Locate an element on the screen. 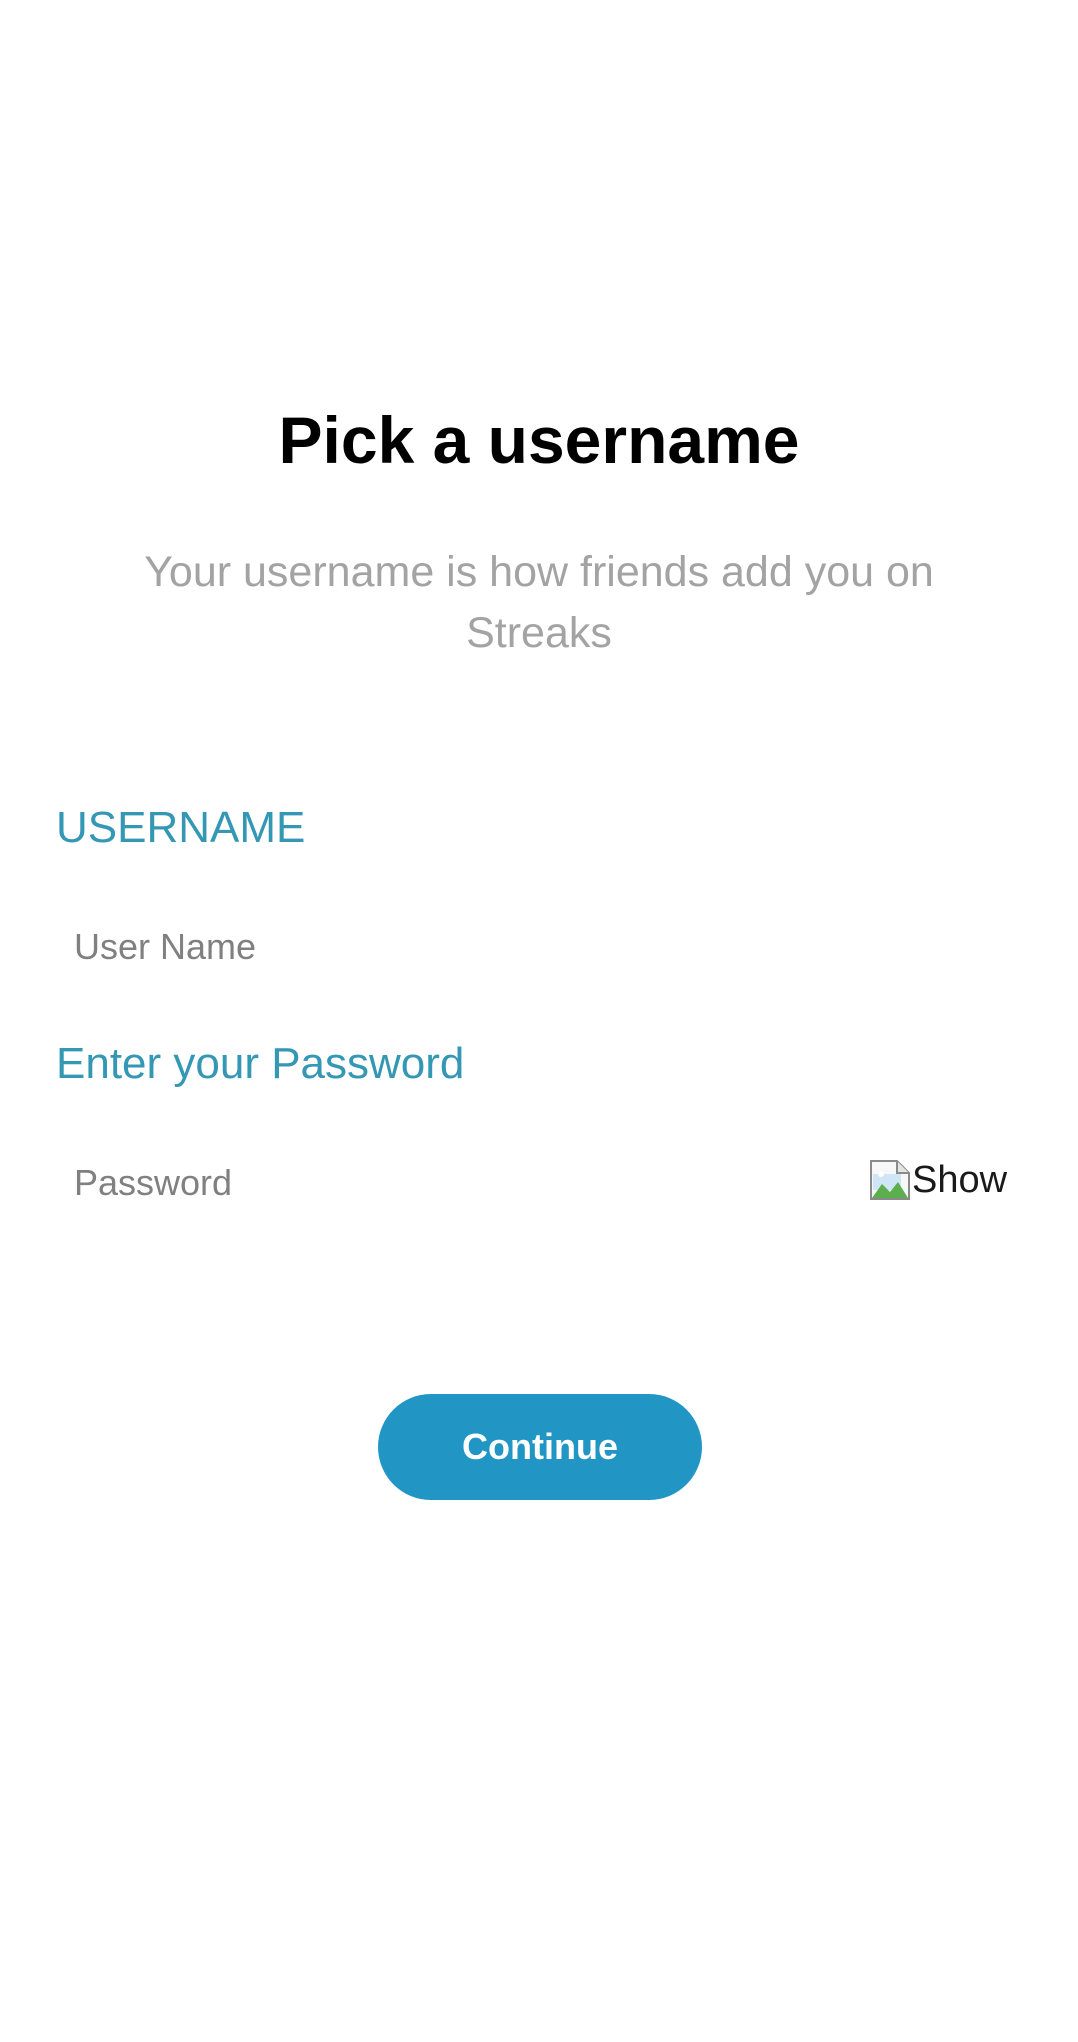 This screenshot has width=1078, height=2042. show-password-toggle: Show is located at coordinates (937, 1180).